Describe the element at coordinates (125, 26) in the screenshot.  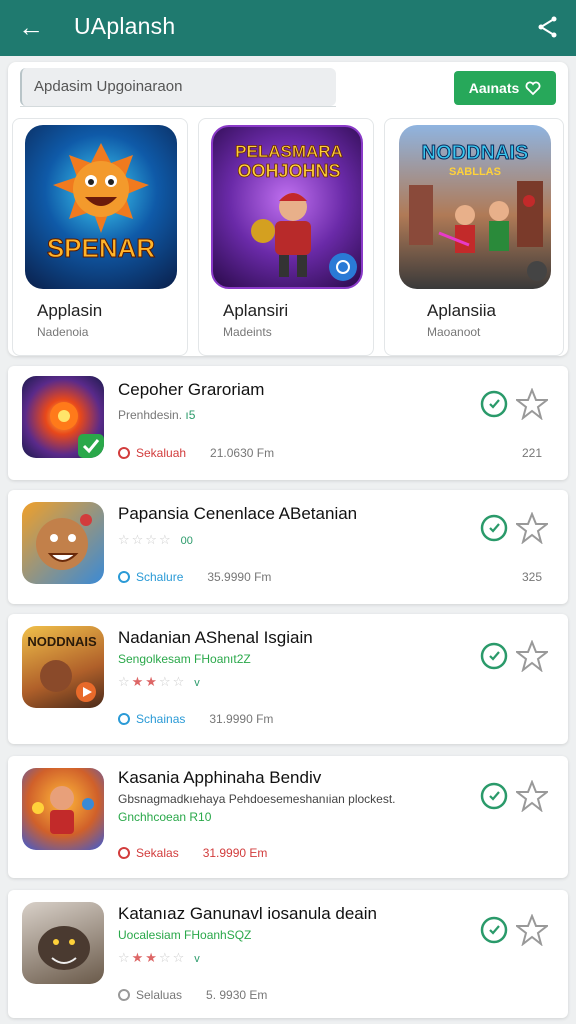
I see `page-title: UAplansh` at that location.